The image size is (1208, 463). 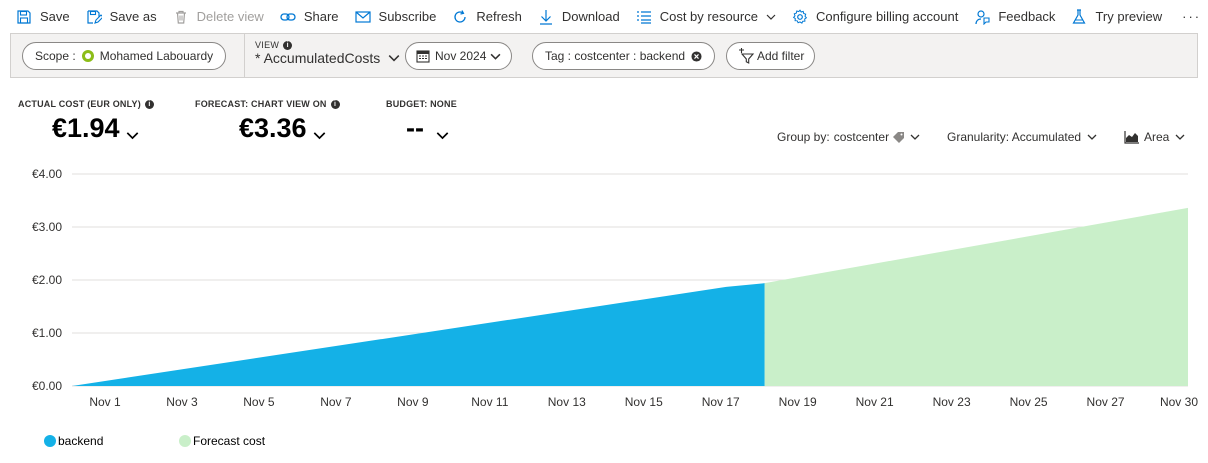 What do you see at coordinates (1079, 16) in the screenshot?
I see `flask-icon` at bounding box center [1079, 16].